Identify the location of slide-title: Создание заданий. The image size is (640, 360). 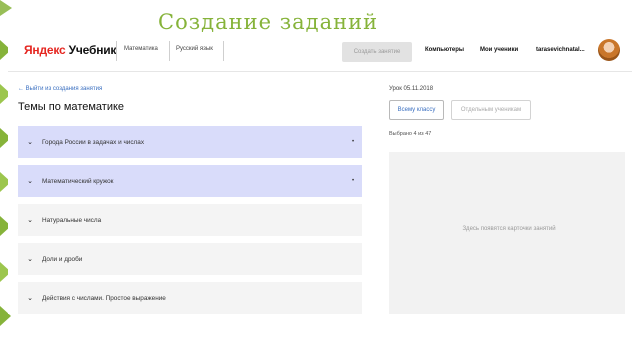
(268, 22).